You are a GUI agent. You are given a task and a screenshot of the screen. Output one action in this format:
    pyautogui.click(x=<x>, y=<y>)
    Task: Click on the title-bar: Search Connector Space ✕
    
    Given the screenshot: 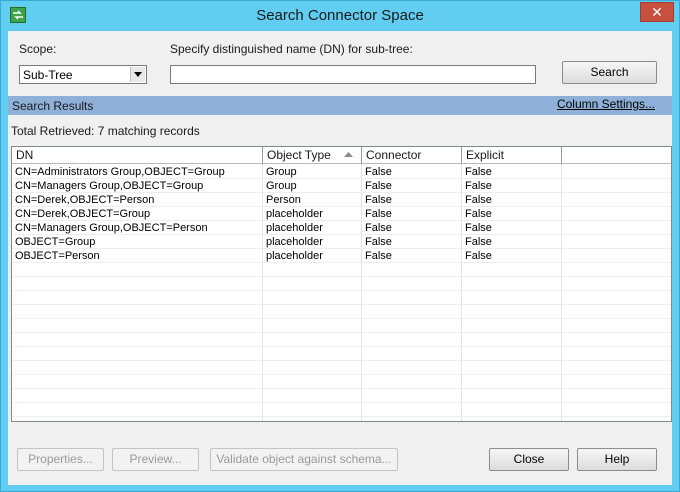 What is the action you would take?
    pyautogui.click(x=340, y=16)
    